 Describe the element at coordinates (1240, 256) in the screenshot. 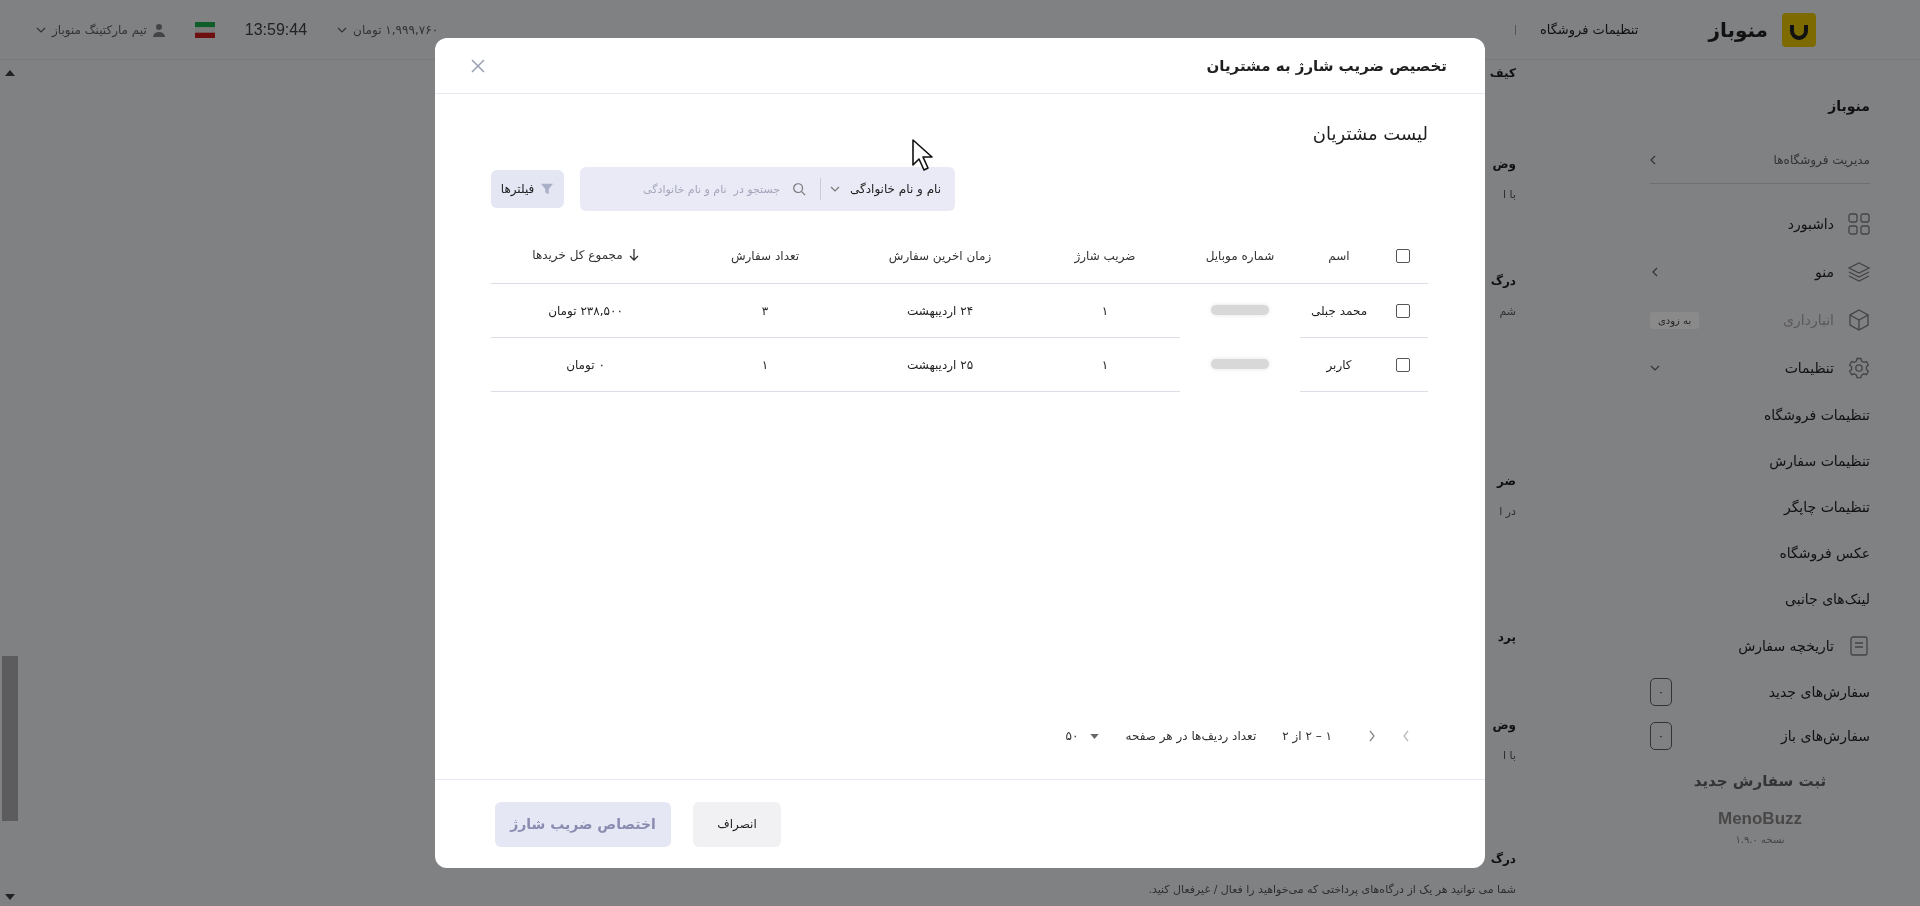

I see `column-header: شماره موبایل` at that location.